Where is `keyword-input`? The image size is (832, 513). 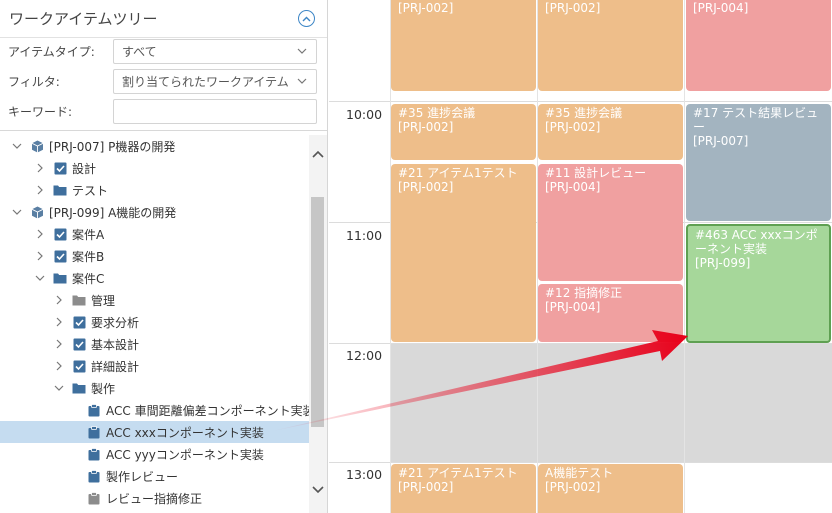 keyword-input is located at coordinates (215, 111).